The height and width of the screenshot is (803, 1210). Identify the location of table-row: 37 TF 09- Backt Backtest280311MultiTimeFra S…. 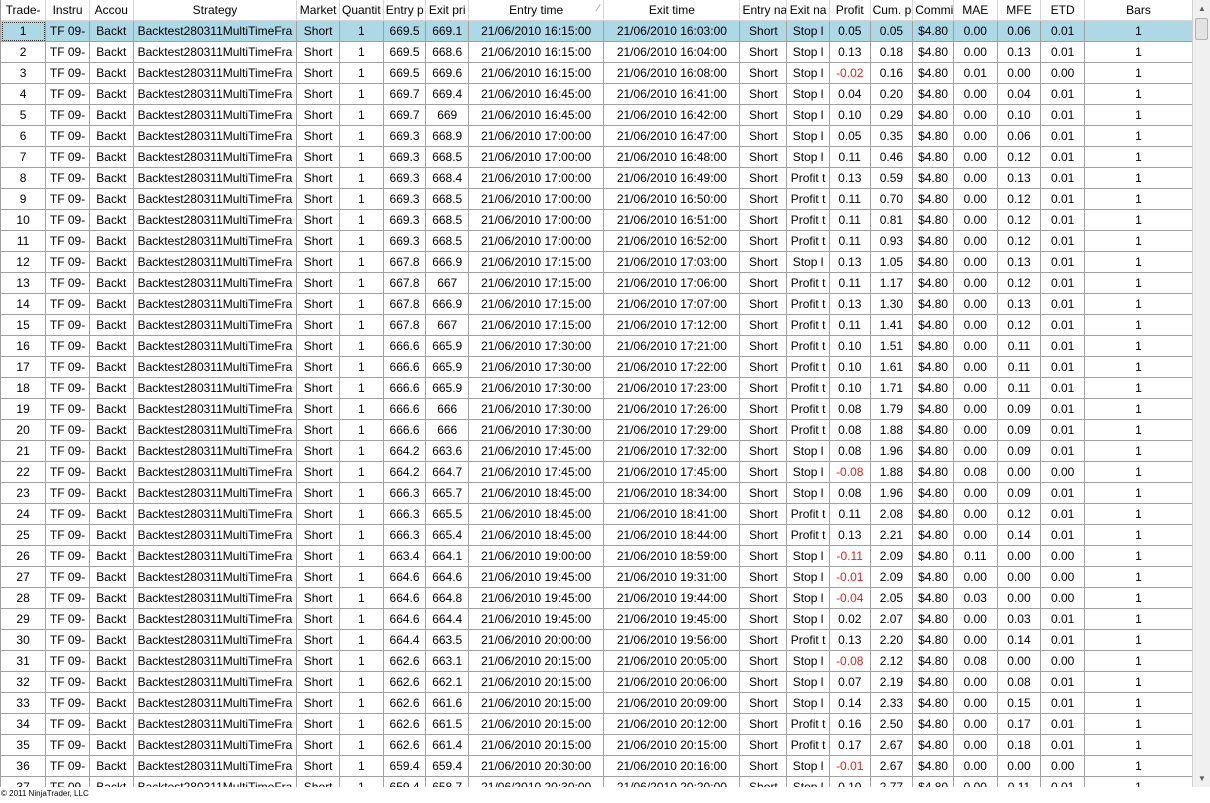
(596, 781).